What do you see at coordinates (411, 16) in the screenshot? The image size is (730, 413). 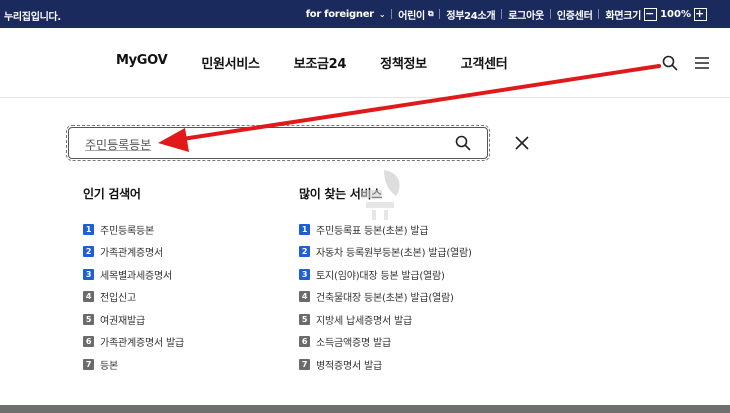 I see `kids-label: 어린이` at bounding box center [411, 16].